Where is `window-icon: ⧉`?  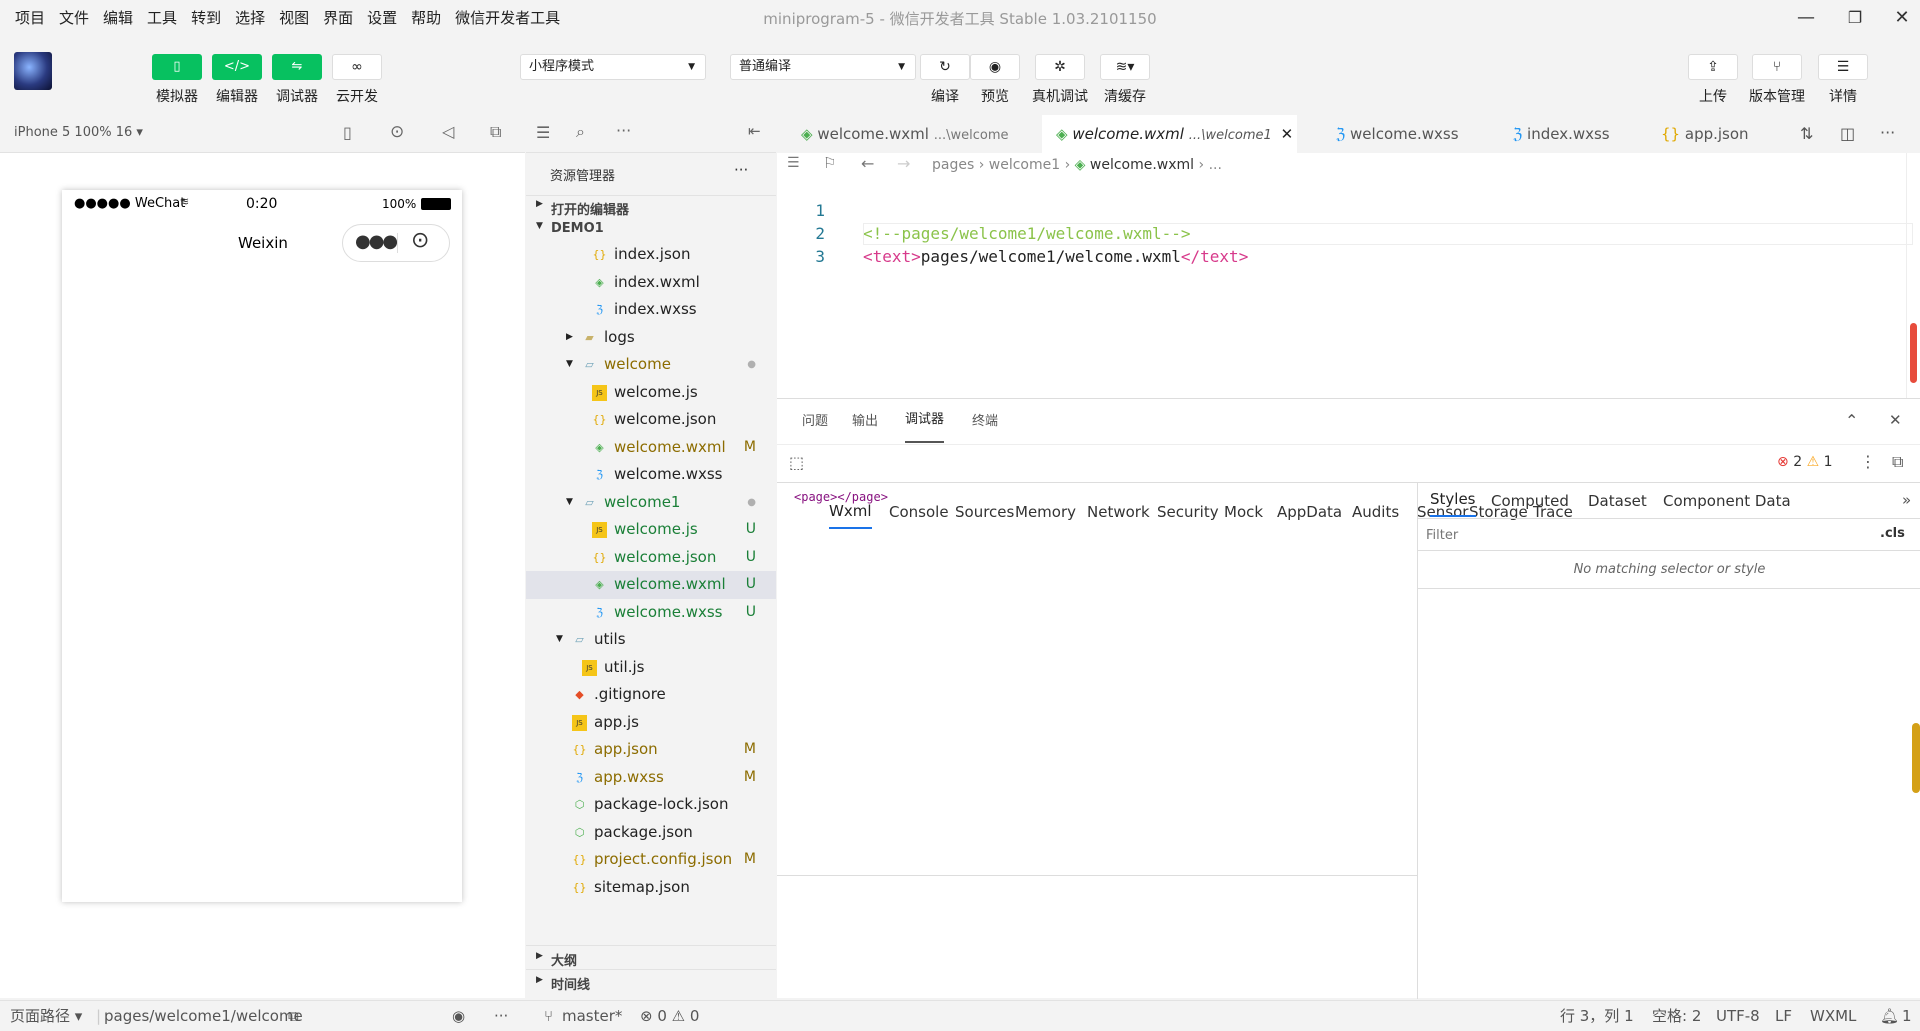
window-icon: ⧉ is located at coordinates (495, 132).